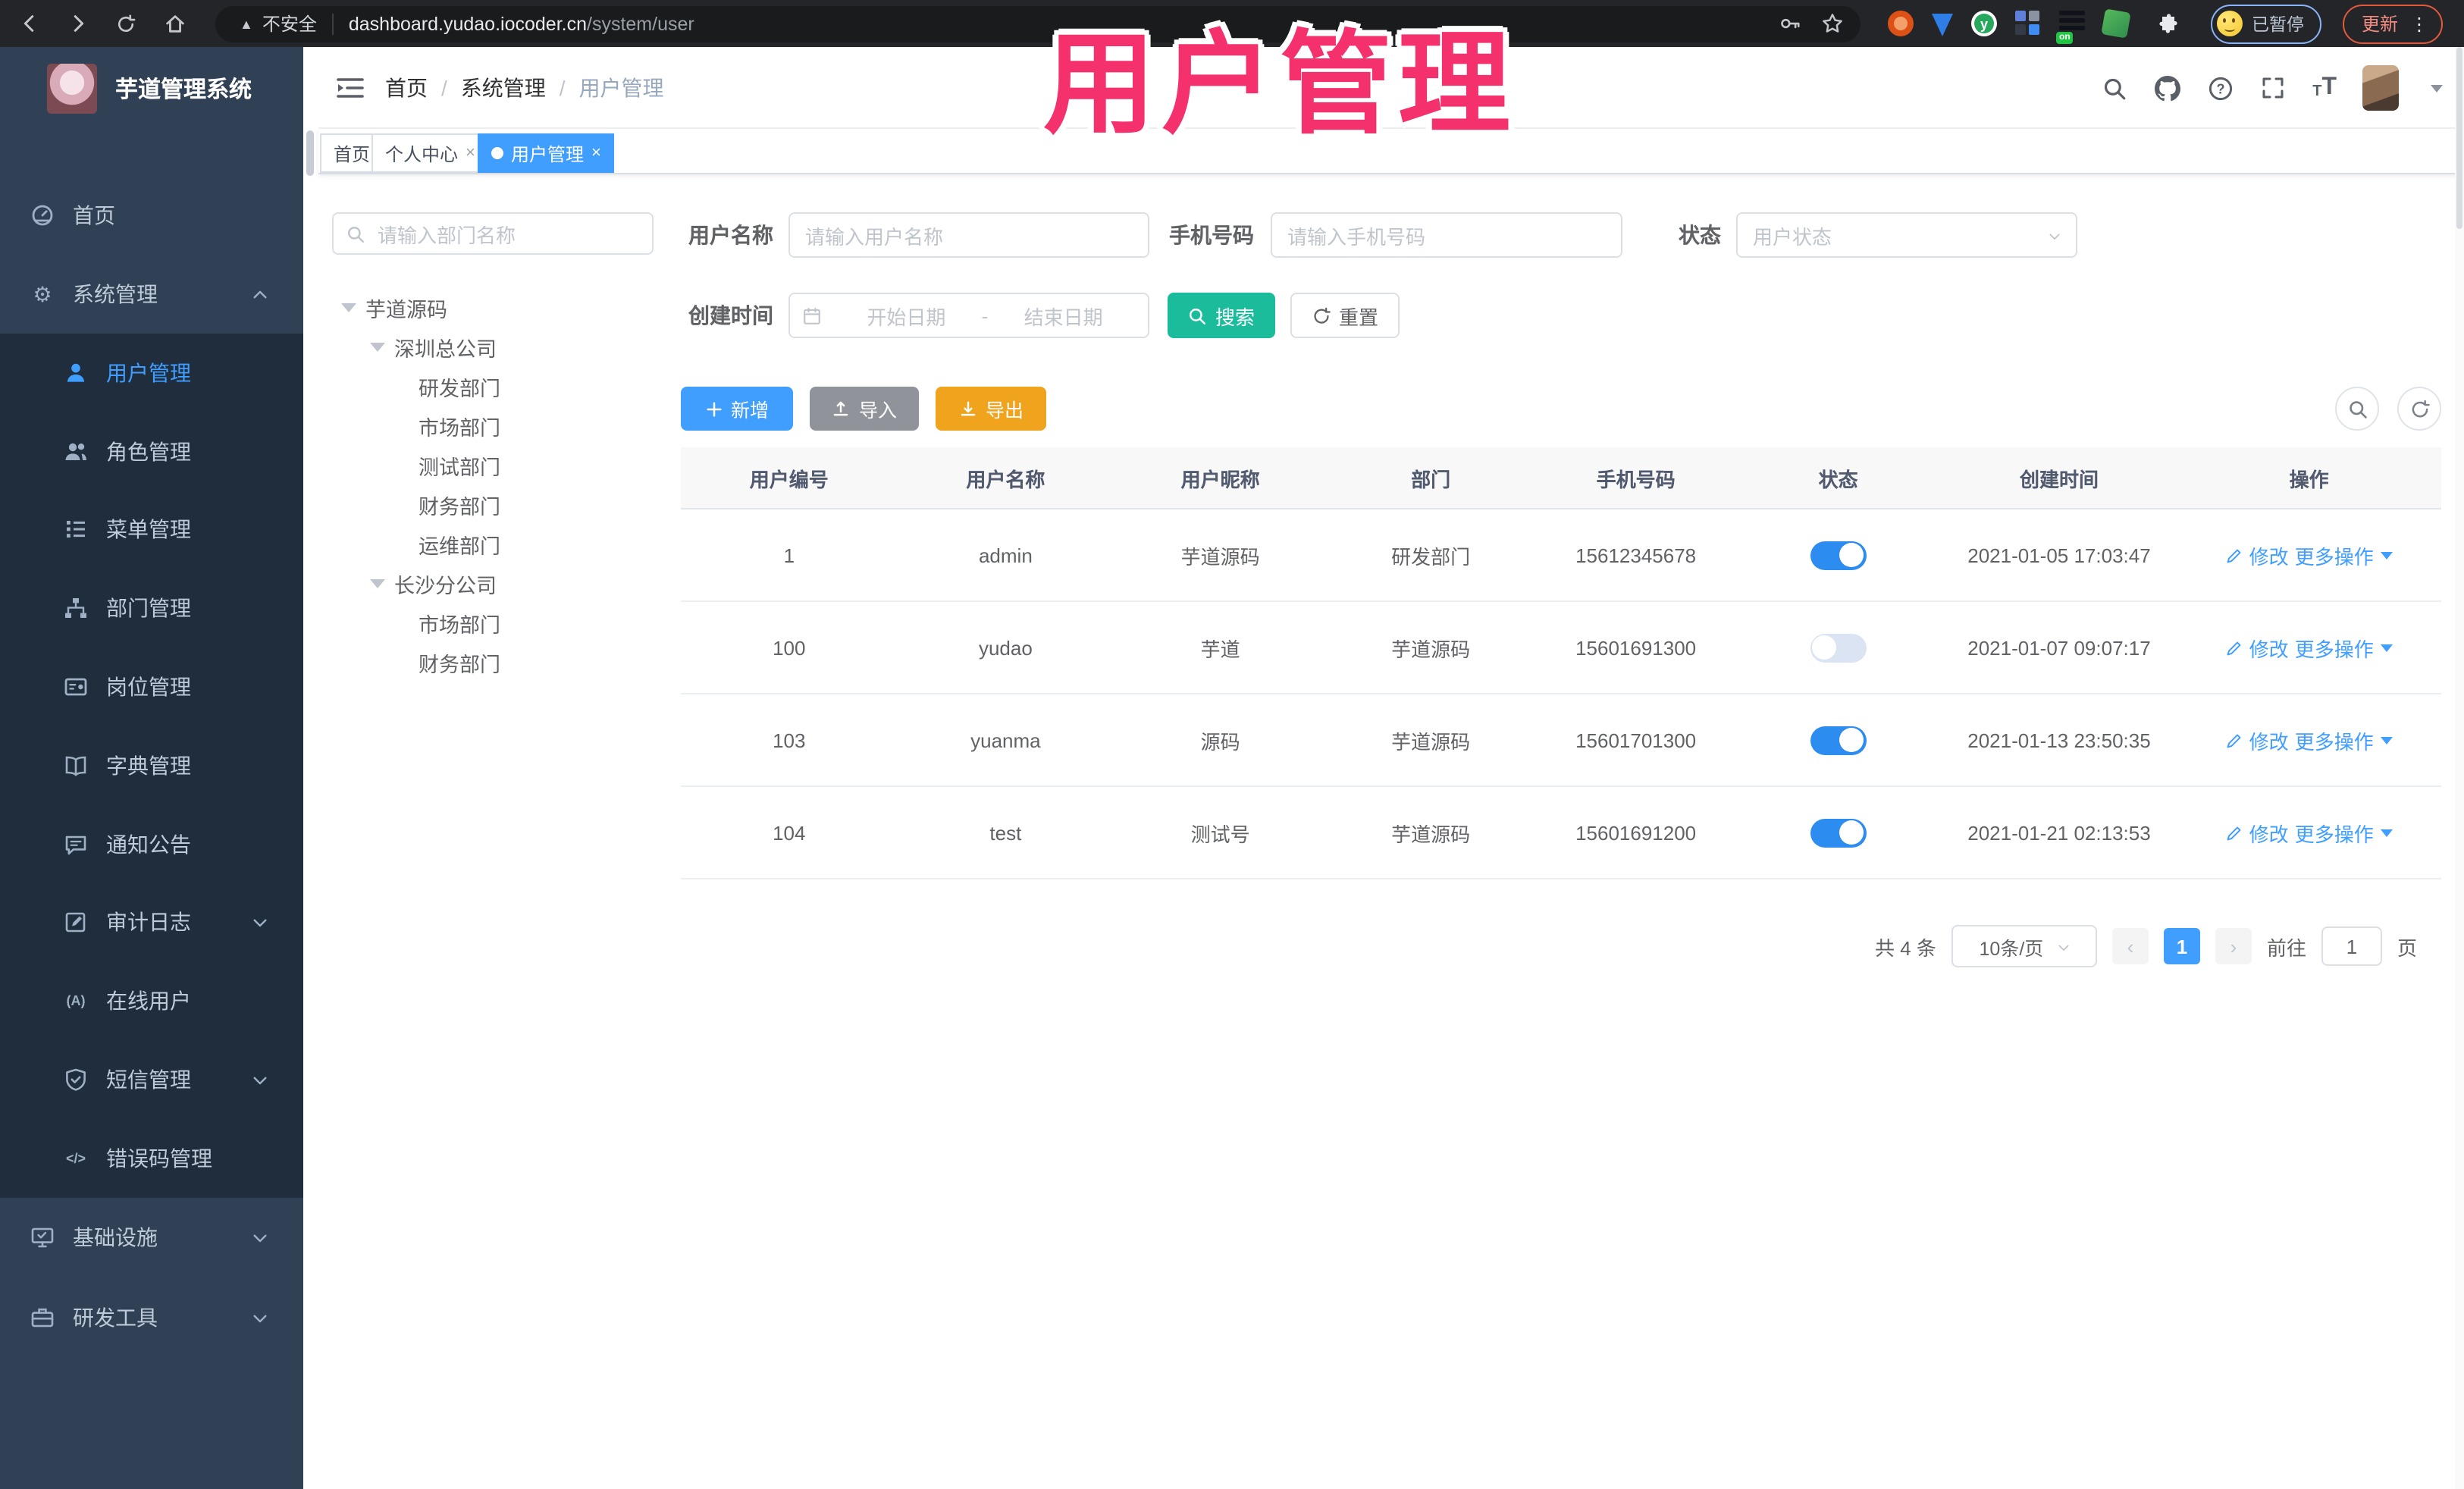  What do you see at coordinates (151, 215) in the screenshot?
I see `sidebar-item-home: 首页` at bounding box center [151, 215].